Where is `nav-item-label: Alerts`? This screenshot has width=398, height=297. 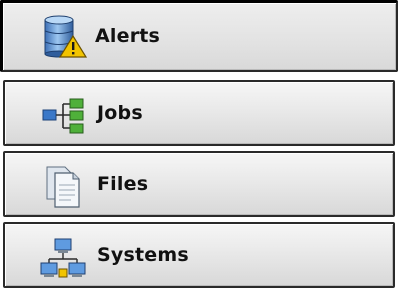 nav-item-label: Alerts is located at coordinates (128, 36).